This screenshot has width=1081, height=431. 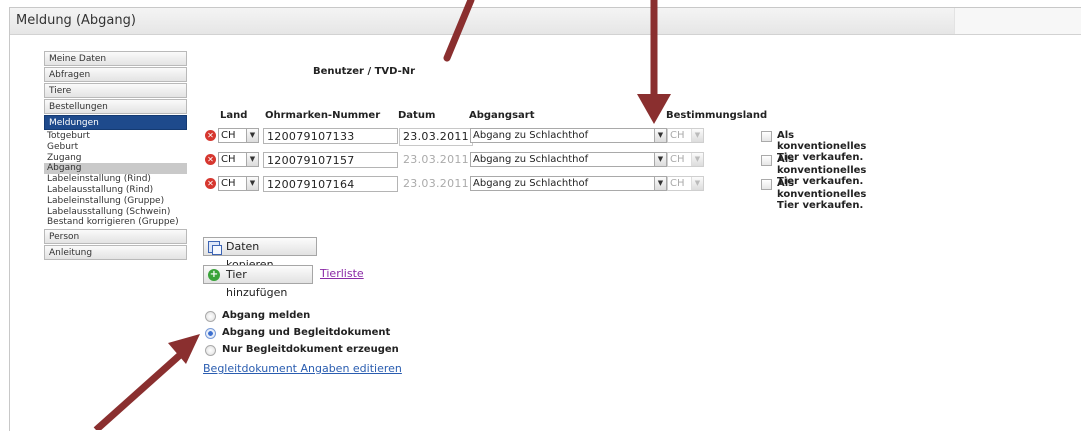 What do you see at coordinates (654, 109) in the screenshot?
I see `annotation-arrowhead` at bounding box center [654, 109].